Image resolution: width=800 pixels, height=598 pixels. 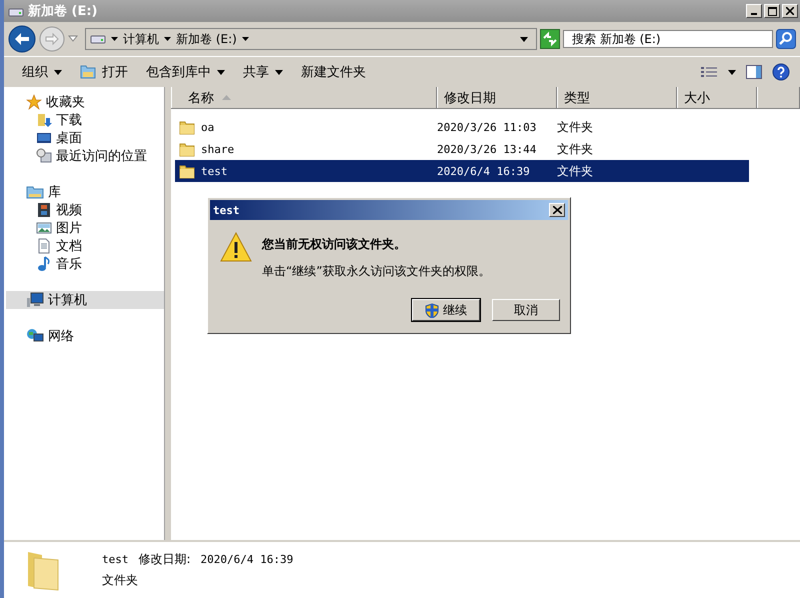 What do you see at coordinates (34, 102) in the screenshot?
I see `star-icon` at bounding box center [34, 102].